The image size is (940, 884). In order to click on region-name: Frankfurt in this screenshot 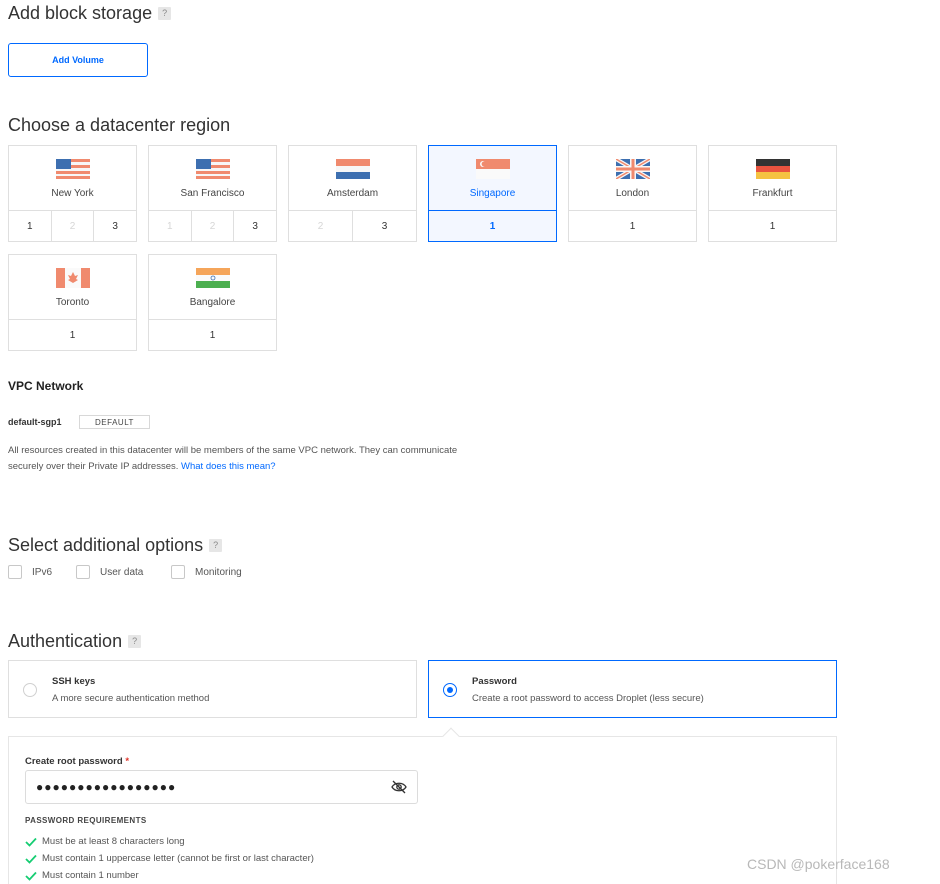, I will do `click(772, 193)`.